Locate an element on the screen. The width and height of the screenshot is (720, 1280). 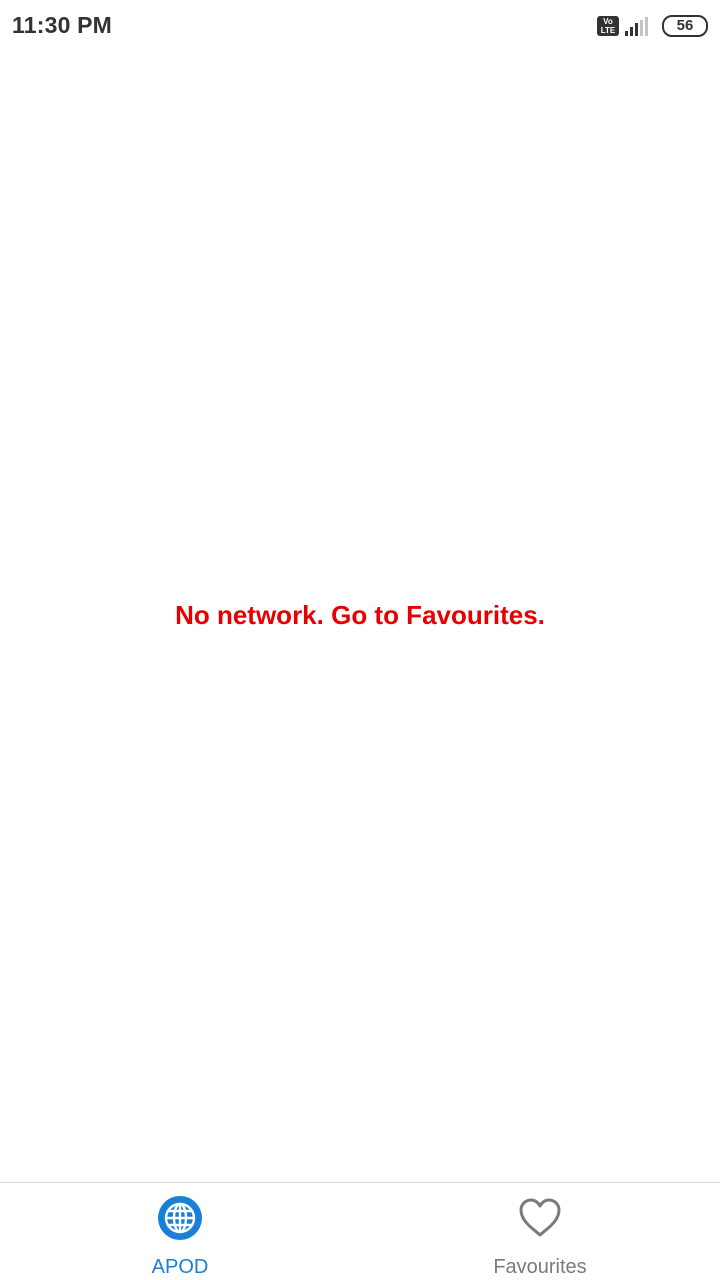
nav-item-favourites: Favourites is located at coordinates (540, 1231).